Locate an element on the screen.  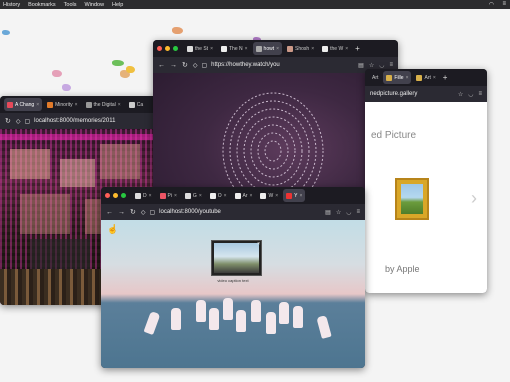
tab-art-2: Art × is located at coordinates (425, 77).